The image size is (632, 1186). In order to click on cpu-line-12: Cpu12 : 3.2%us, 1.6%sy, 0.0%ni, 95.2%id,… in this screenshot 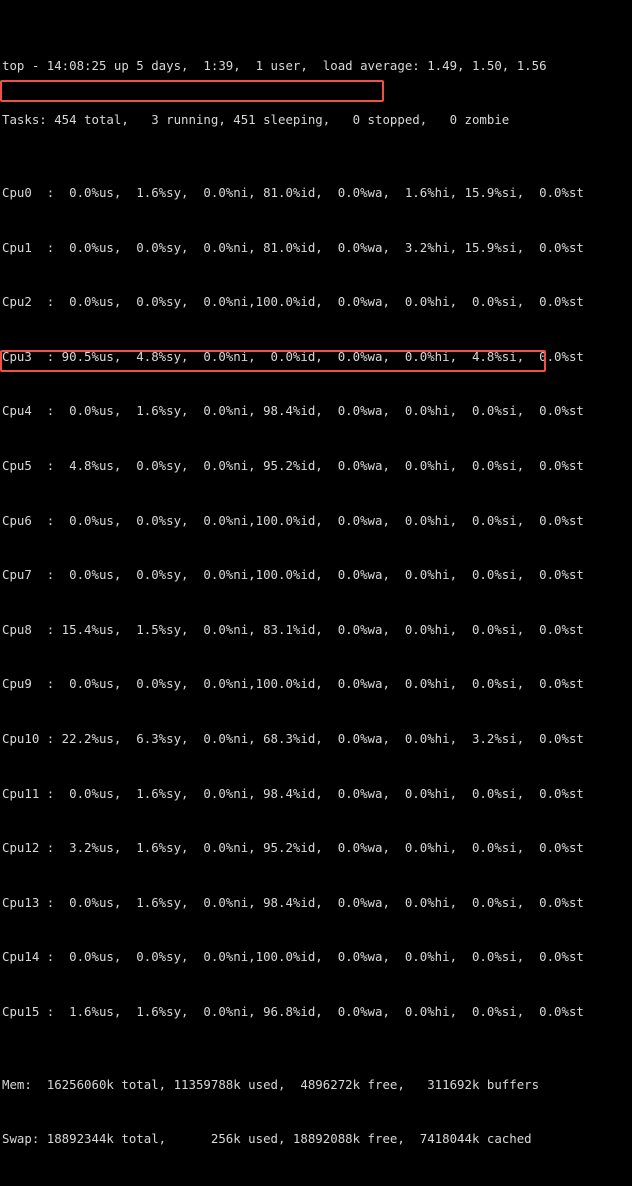, I will do `click(293, 848)`.